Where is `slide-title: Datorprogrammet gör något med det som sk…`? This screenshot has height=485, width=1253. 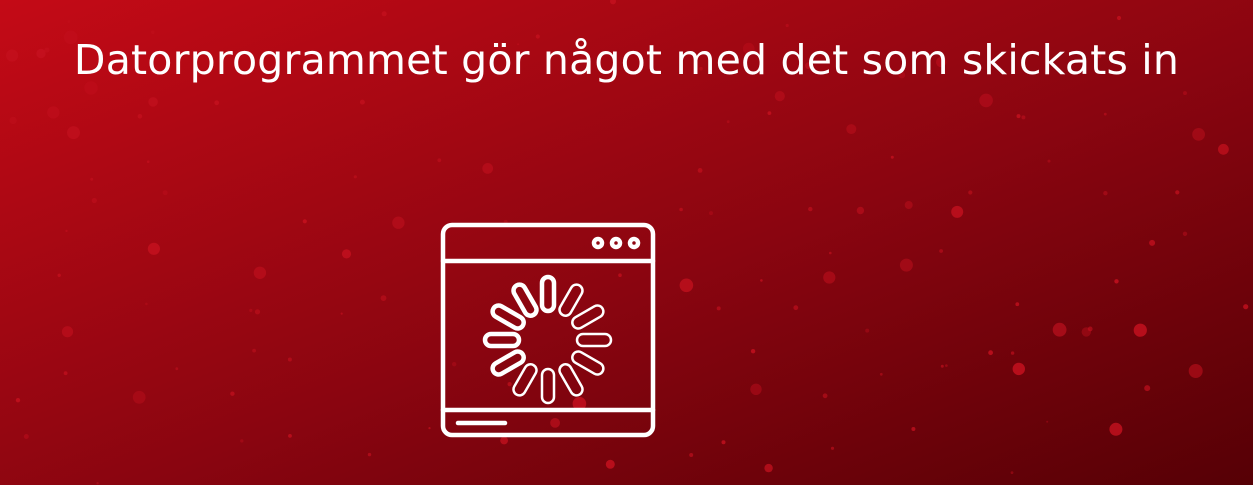 slide-title: Datorprogrammet gör något med det som sk… is located at coordinates (626, 60).